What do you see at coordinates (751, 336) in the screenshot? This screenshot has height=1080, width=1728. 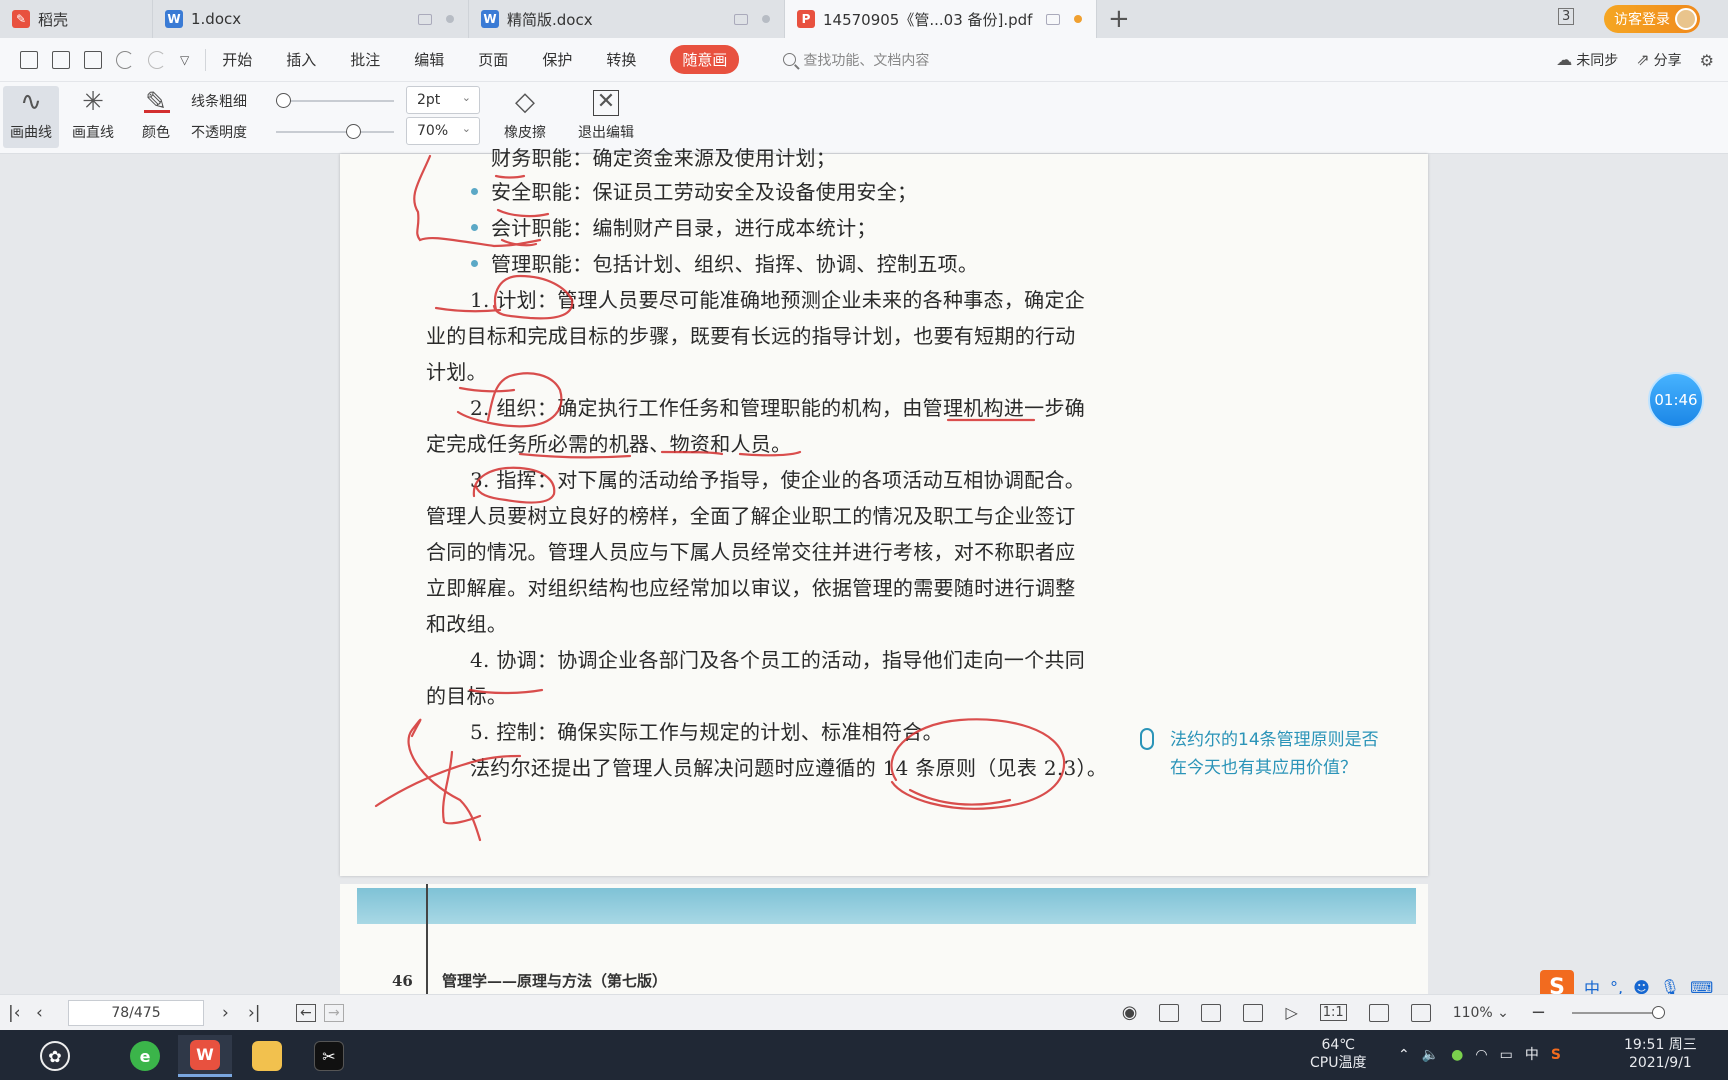 I see `doc-paragraph-line: 业的目标和完成目标的步骤，既要有长远的指导计划，也要有短期的行动` at bounding box center [751, 336].